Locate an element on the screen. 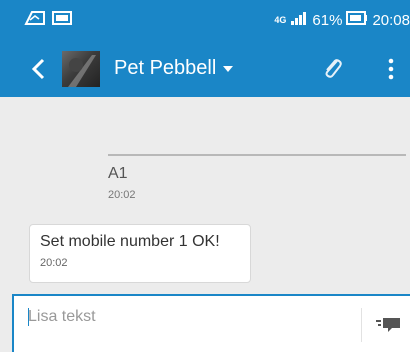 The width and height of the screenshot is (410, 352). paperclip-icon is located at coordinates (333, 68).